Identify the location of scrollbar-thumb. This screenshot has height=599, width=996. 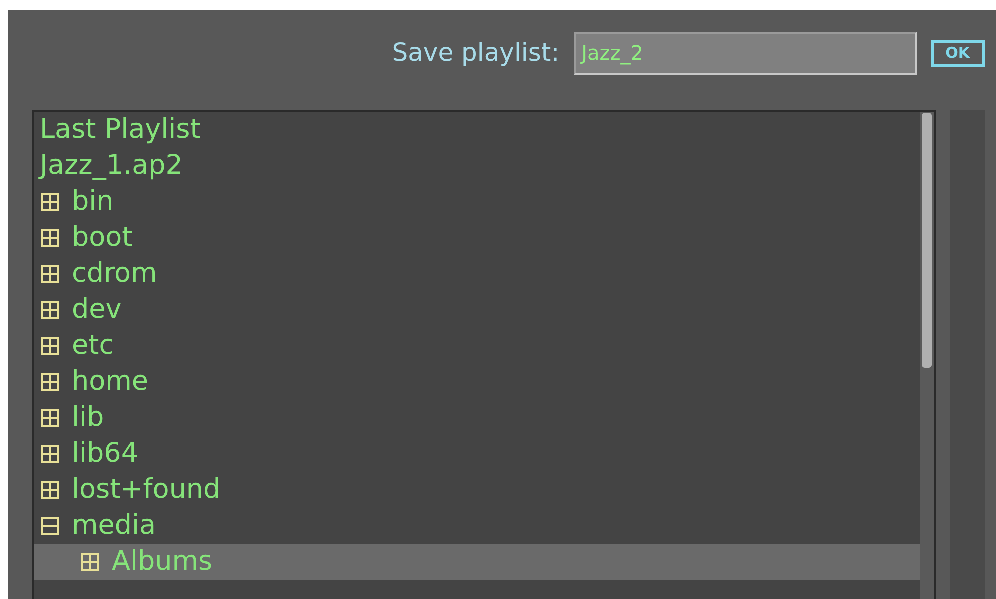
(927, 240).